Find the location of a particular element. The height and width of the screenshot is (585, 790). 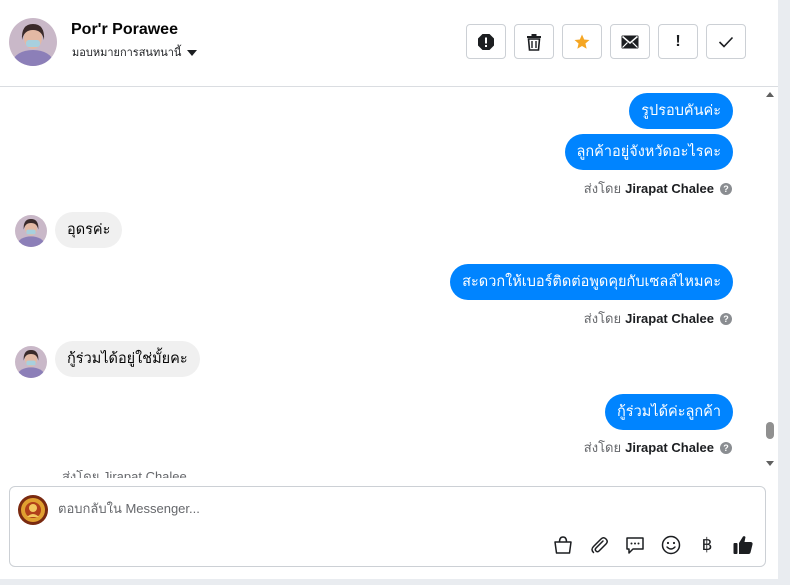

emoji-icon is located at coordinates (671, 545).